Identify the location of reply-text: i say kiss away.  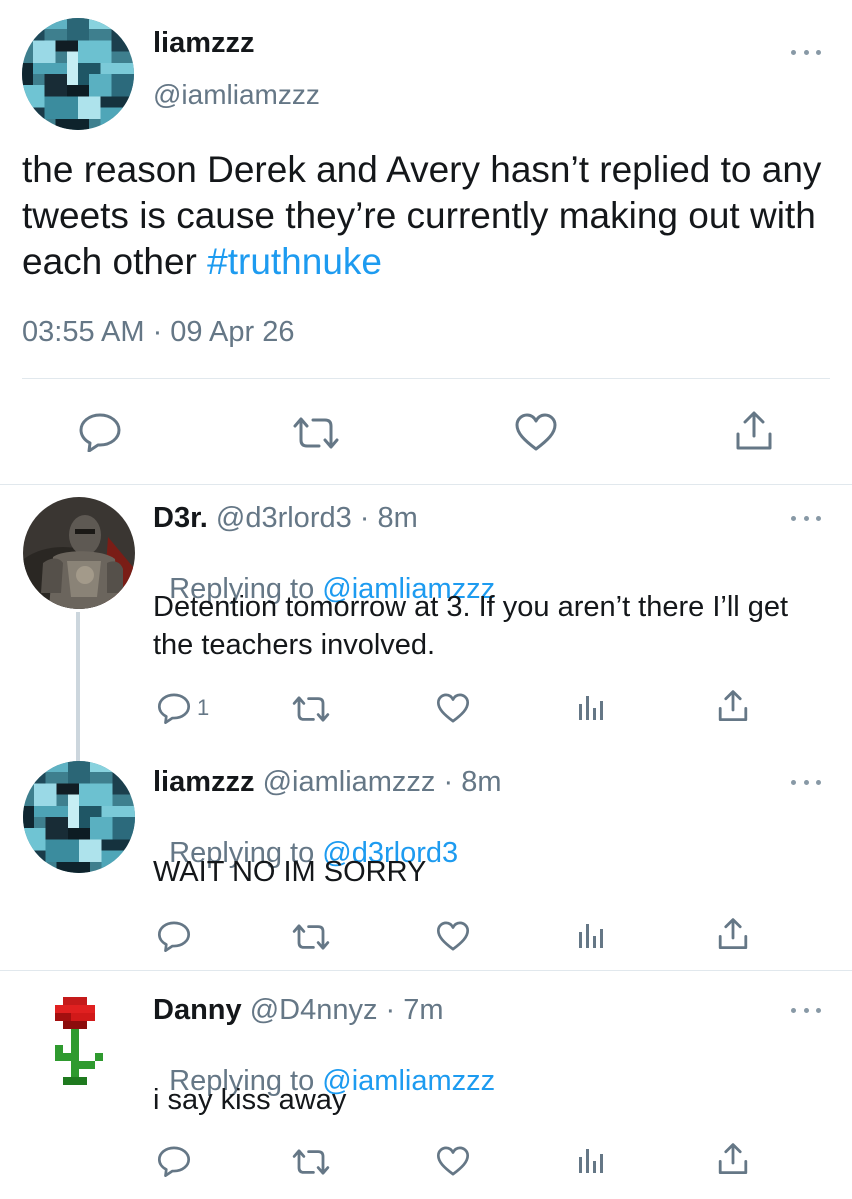
(250, 1100).